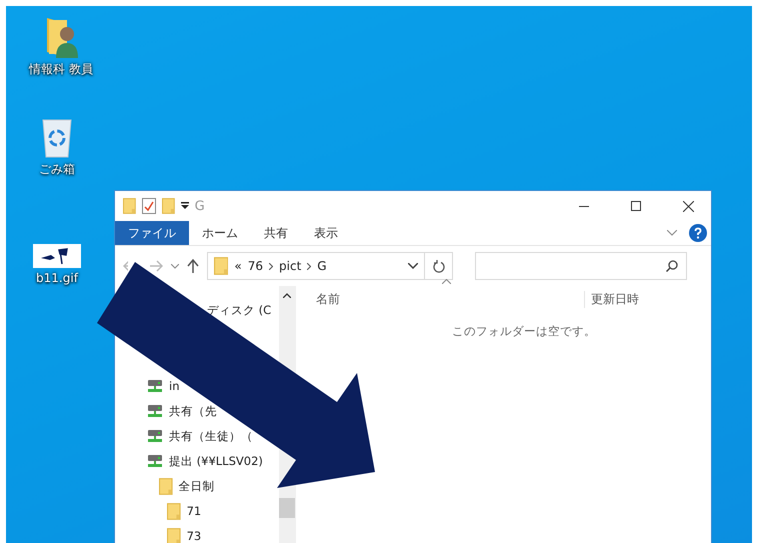 Image resolution: width=758 pixels, height=543 pixels. Describe the element at coordinates (647, 299) in the screenshot. I see `column-header: 更新日時` at that location.